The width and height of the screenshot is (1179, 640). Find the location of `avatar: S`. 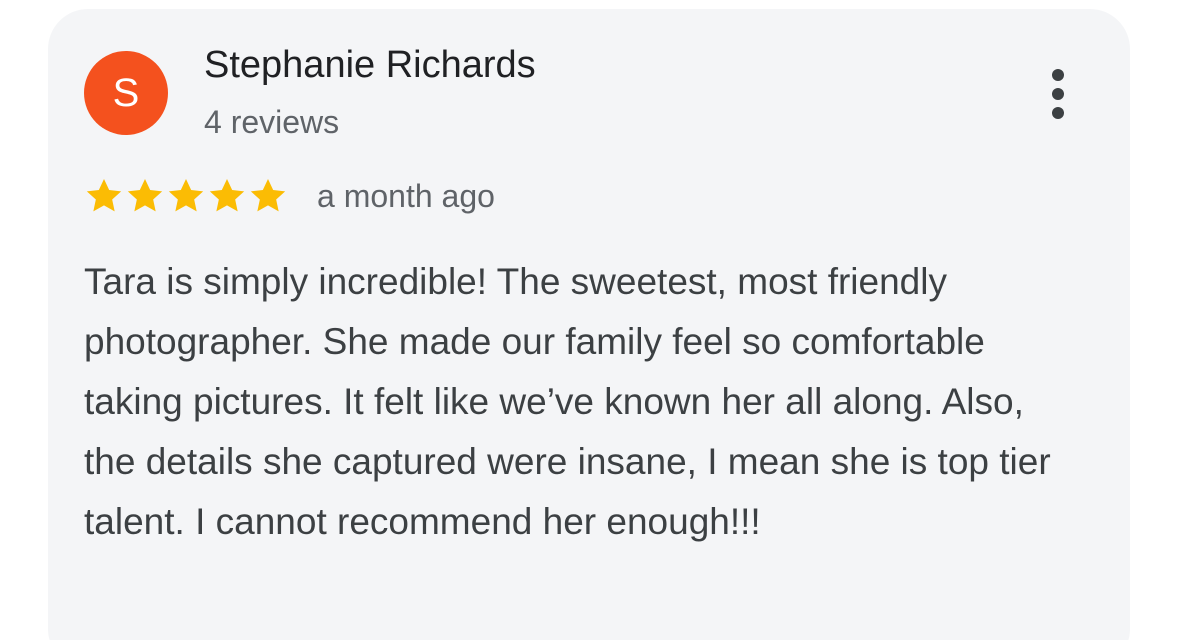

avatar: S is located at coordinates (126, 93).